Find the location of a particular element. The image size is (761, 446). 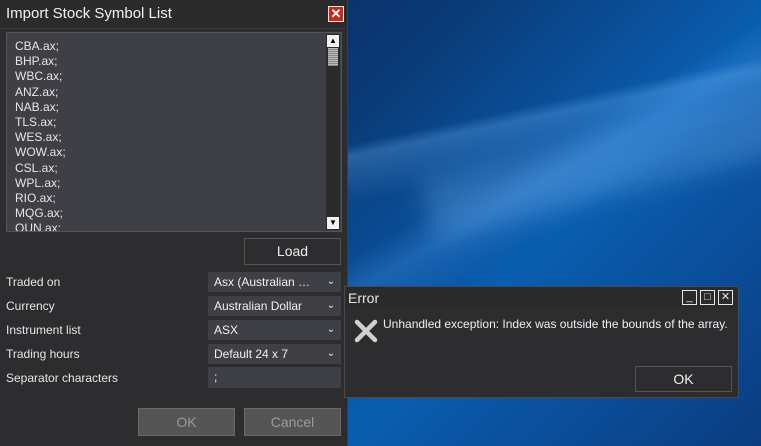

error-x-icon is located at coordinates (366, 331).